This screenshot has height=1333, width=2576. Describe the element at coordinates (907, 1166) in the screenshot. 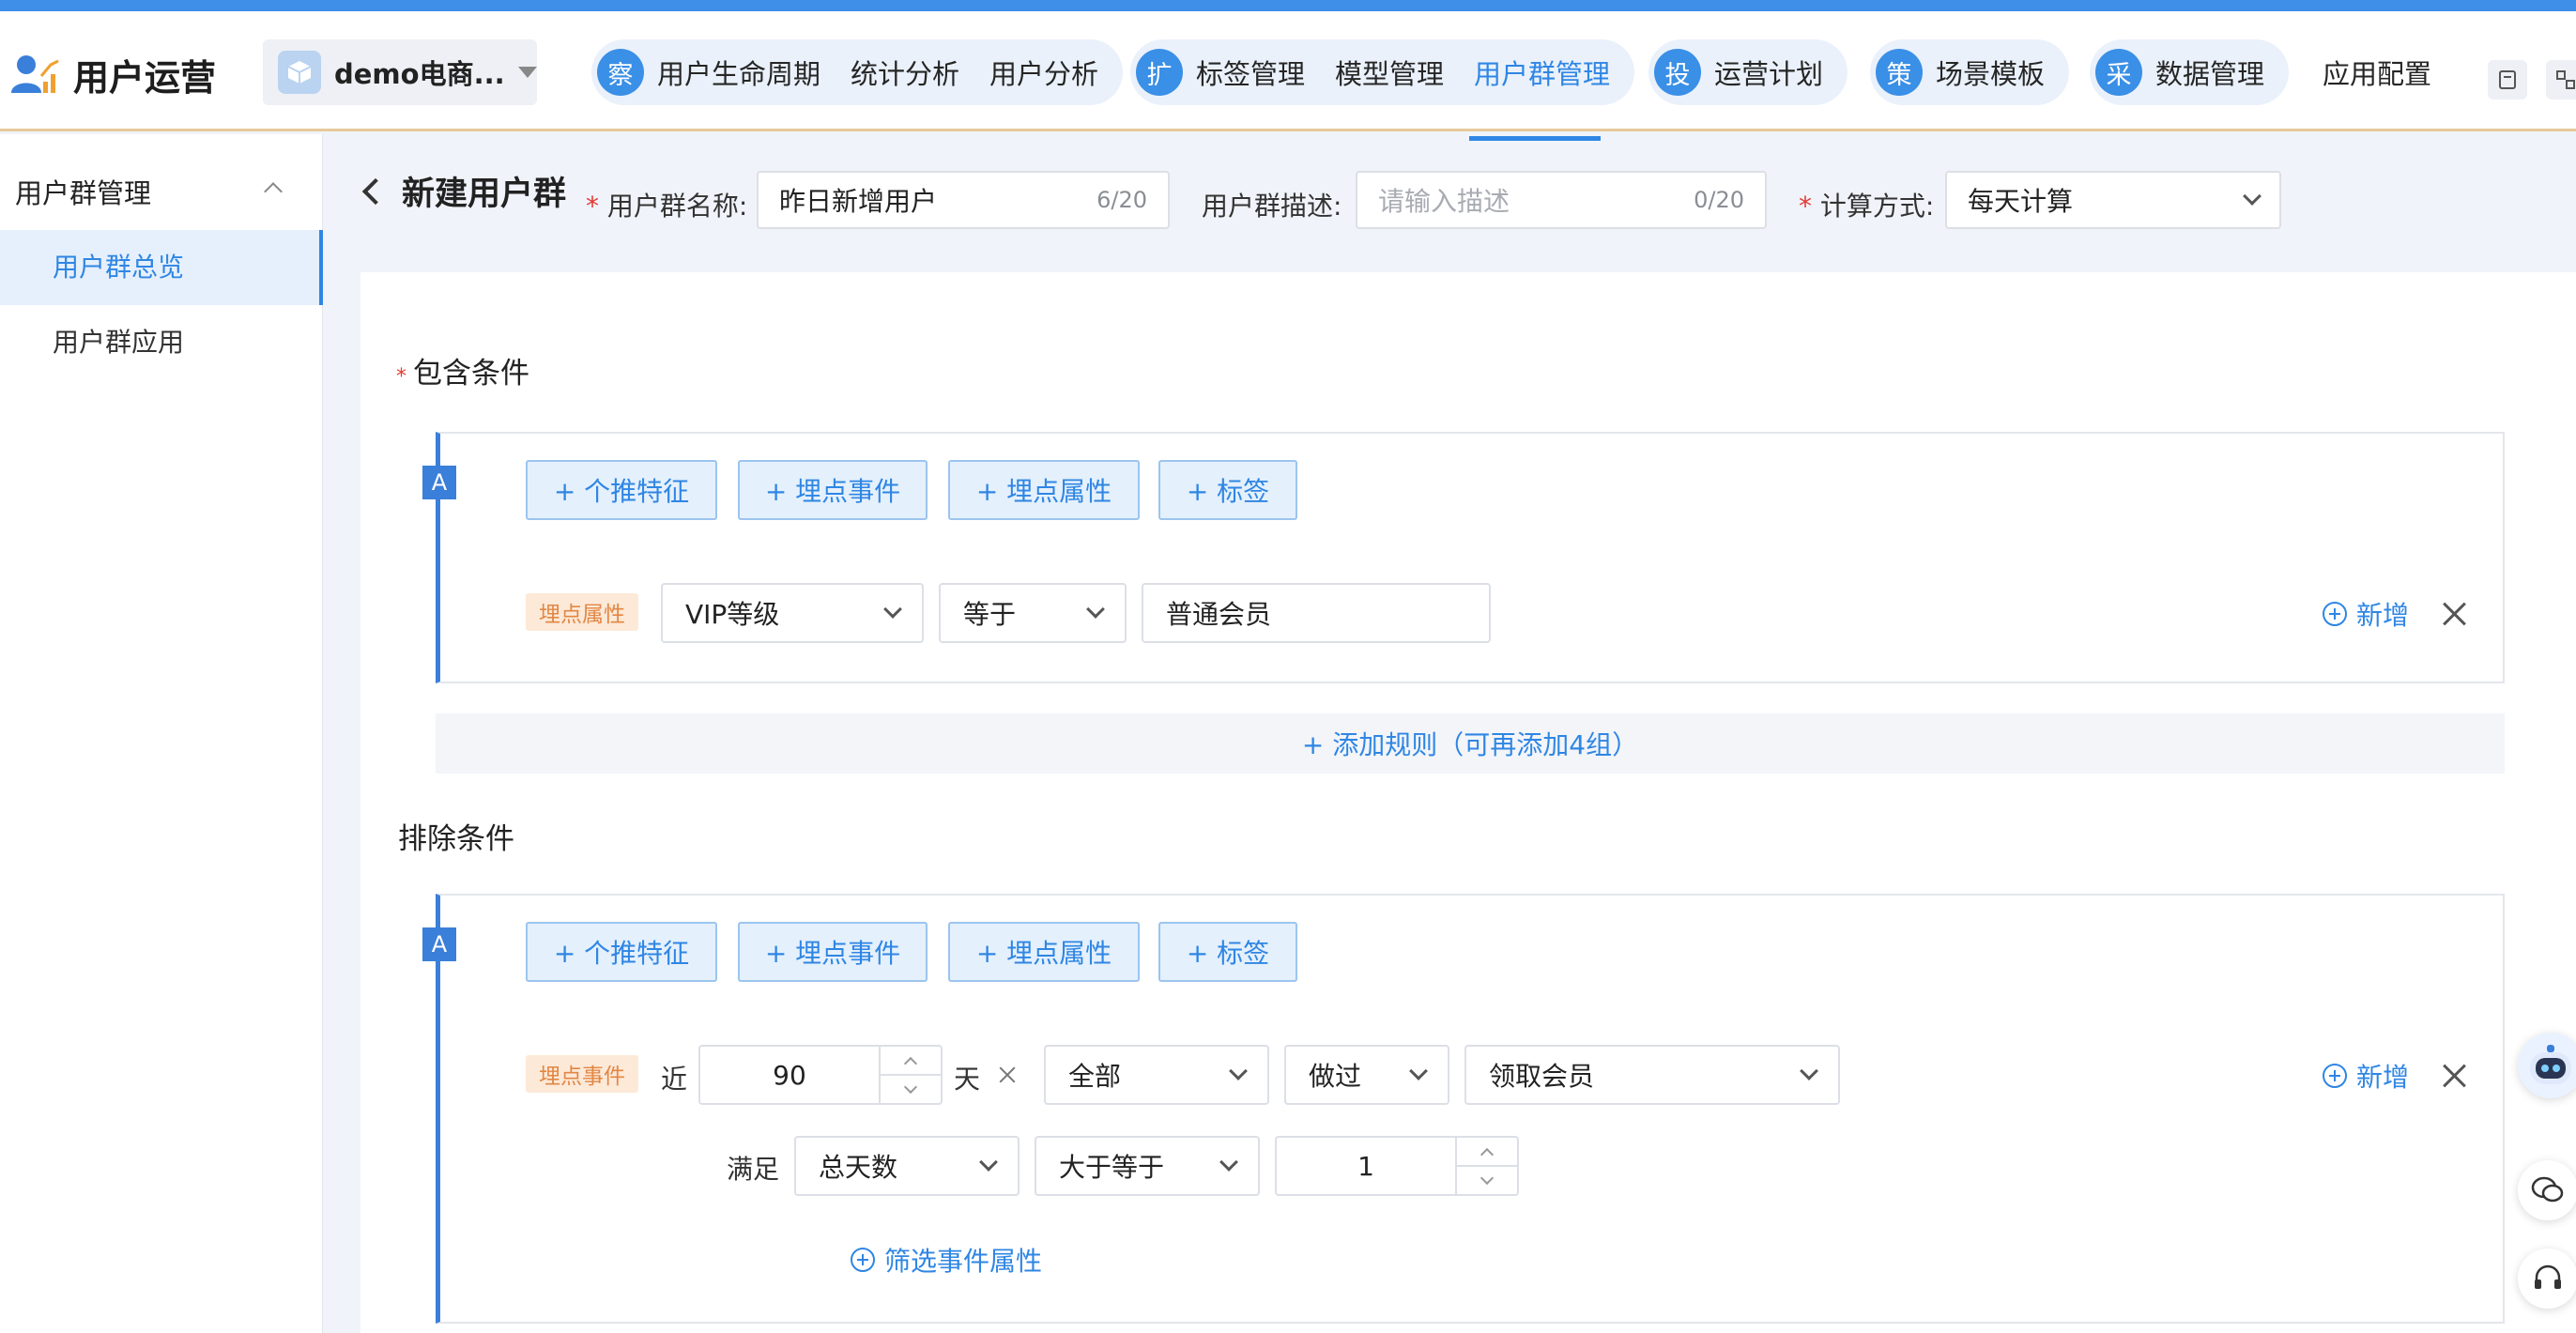

I see `metric-select: 总天数` at that location.